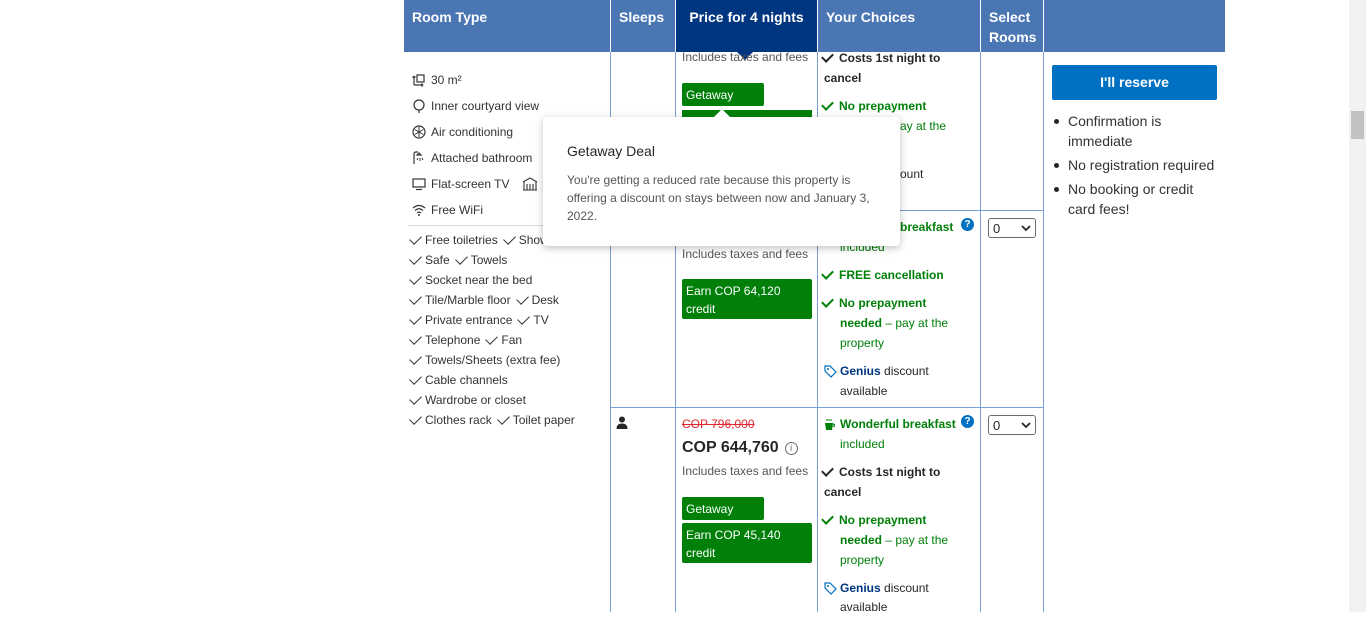  What do you see at coordinates (469, 320) in the screenshot?
I see `amenity-label: Private entrance` at bounding box center [469, 320].